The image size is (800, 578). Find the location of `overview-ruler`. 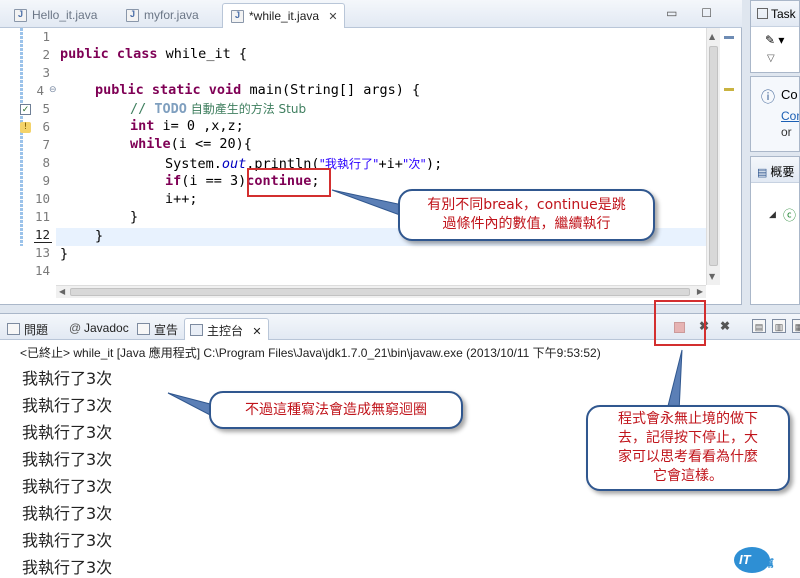

overview-ruler is located at coordinates (729, 156).